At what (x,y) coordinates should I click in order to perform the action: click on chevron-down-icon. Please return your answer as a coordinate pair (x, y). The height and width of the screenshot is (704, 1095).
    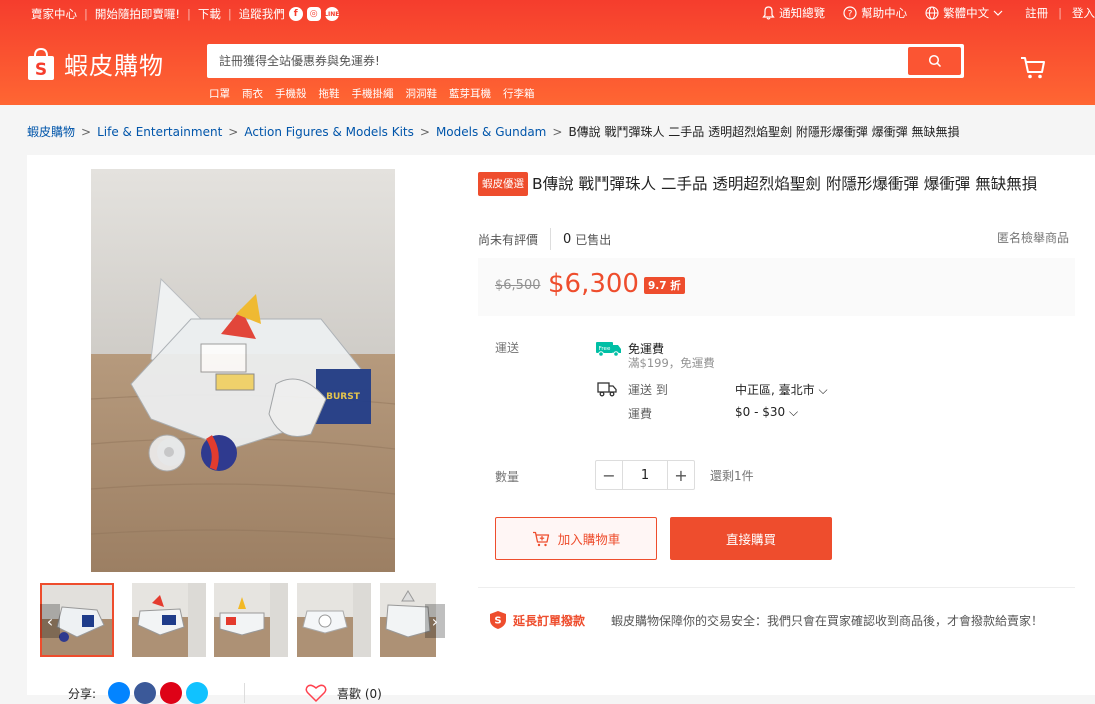
    Looking at the image, I should click on (998, 13).